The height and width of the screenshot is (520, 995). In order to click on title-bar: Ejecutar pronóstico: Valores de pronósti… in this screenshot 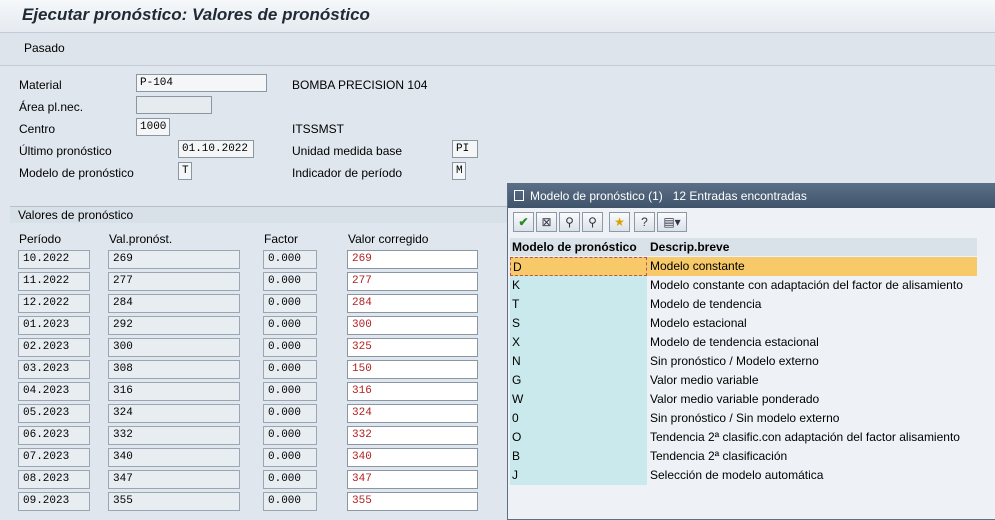, I will do `click(497, 16)`.